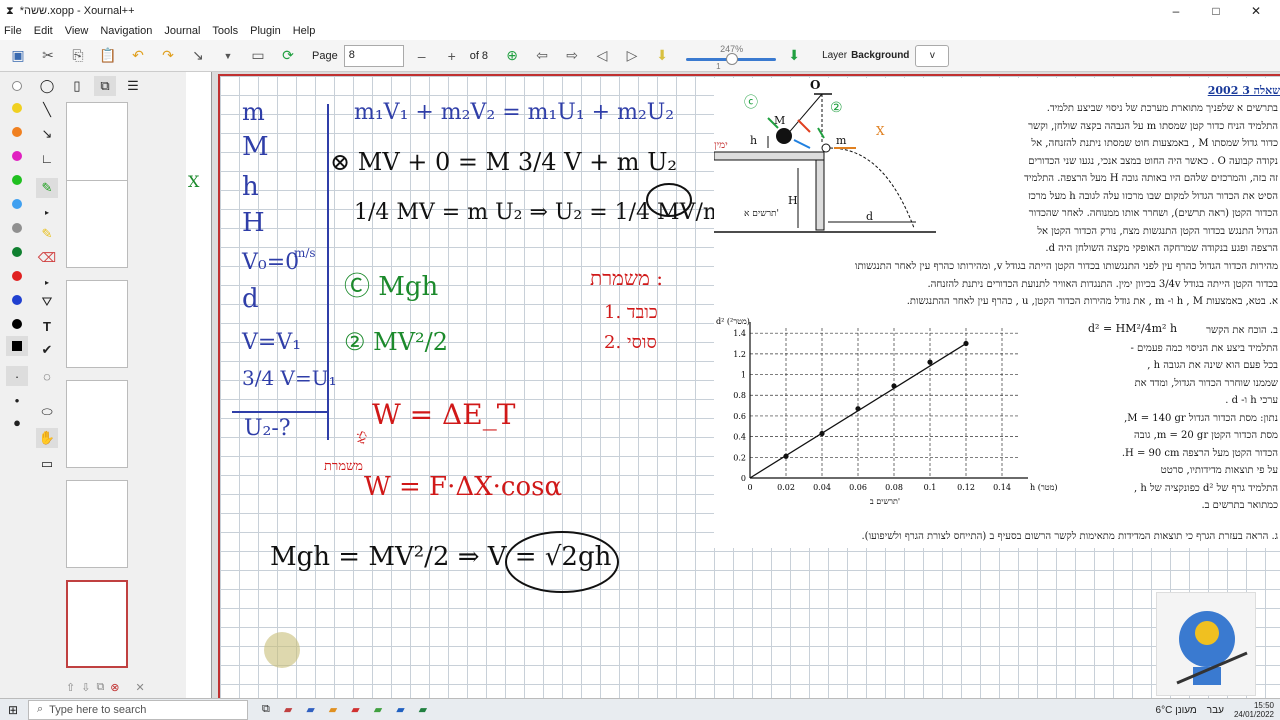 Image resolution: width=1280 pixels, height=720 pixels. What do you see at coordinates (739, 437) in the screenshot?
I see `y-tick-label: 0.4` at bounding box center [739, 437].